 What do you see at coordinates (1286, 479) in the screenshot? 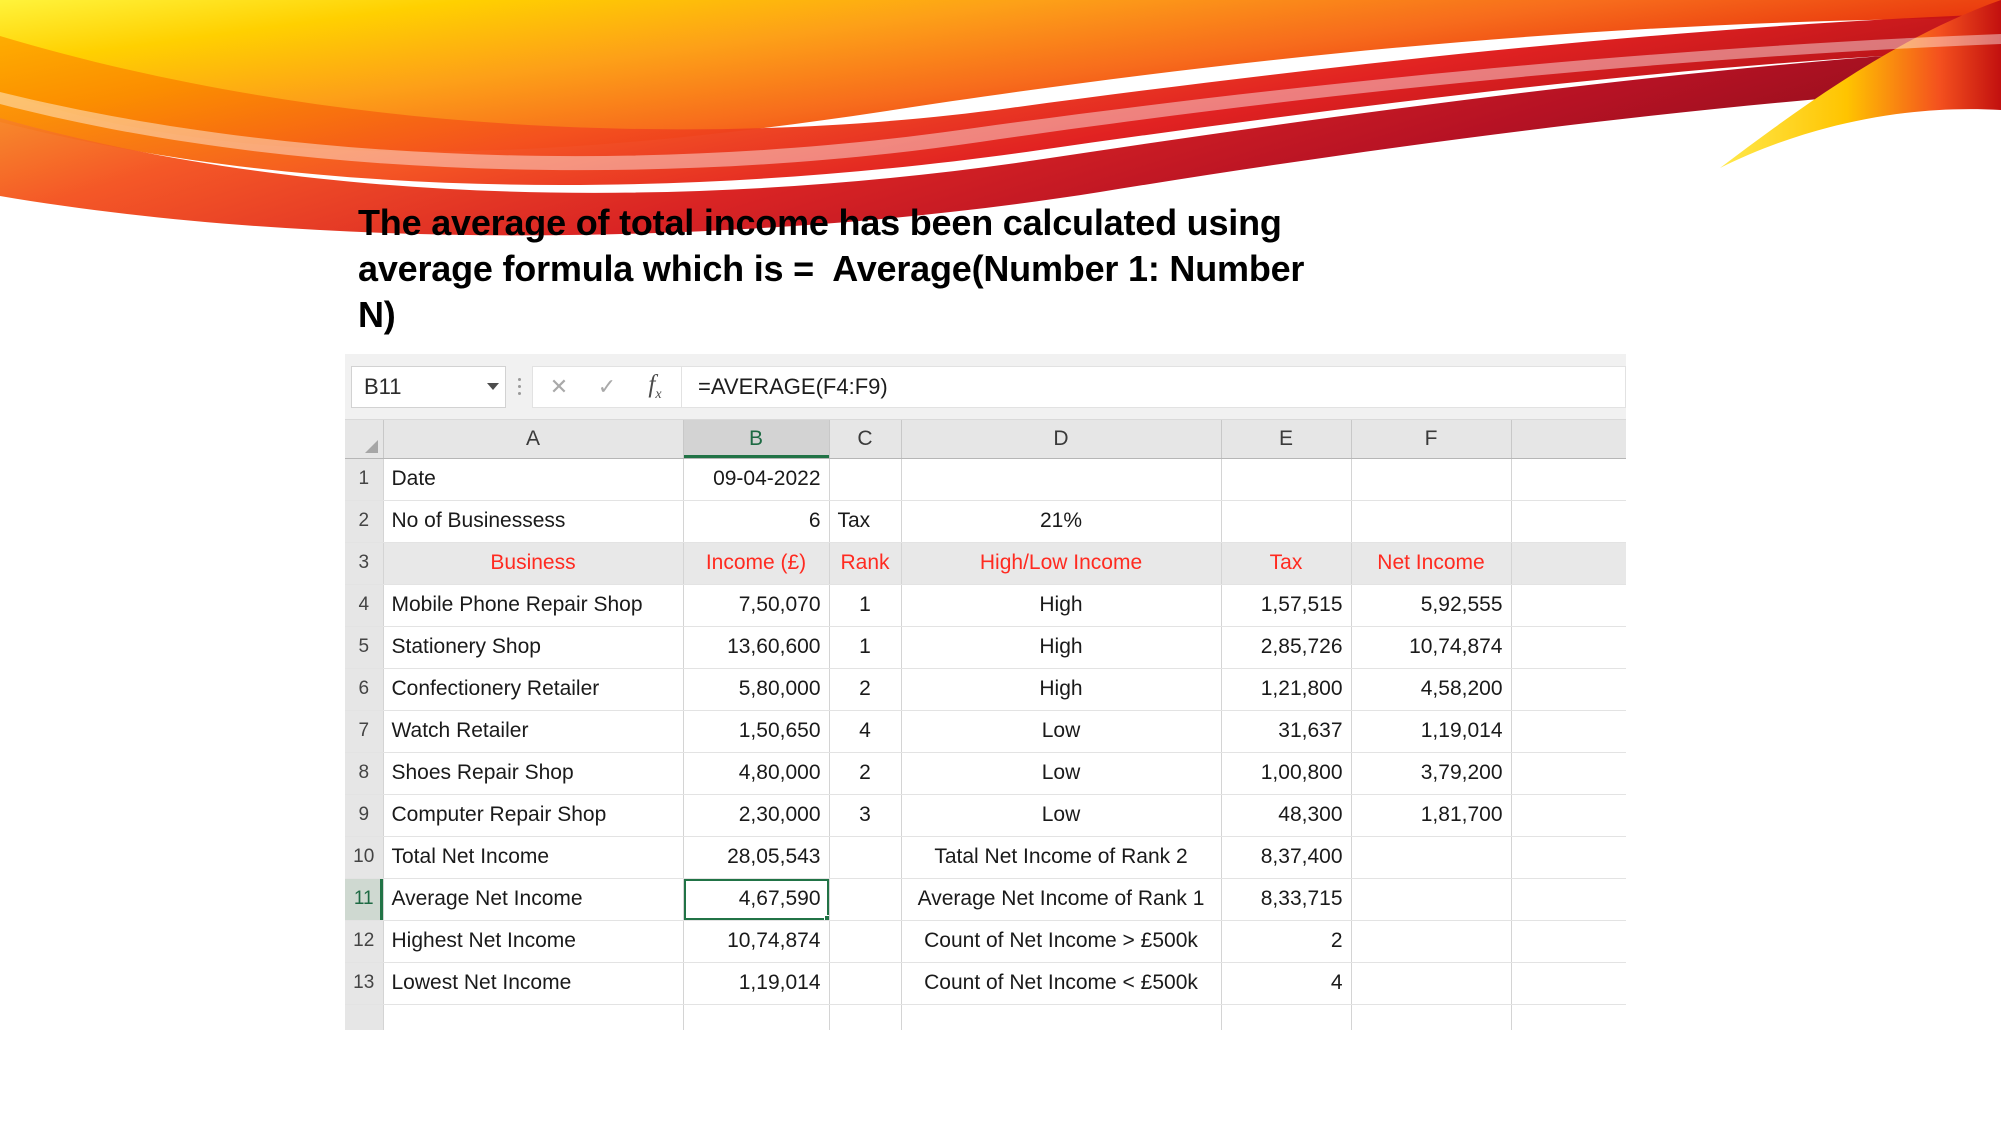
I see `cell-E1` at bounding box center [1286, 479].